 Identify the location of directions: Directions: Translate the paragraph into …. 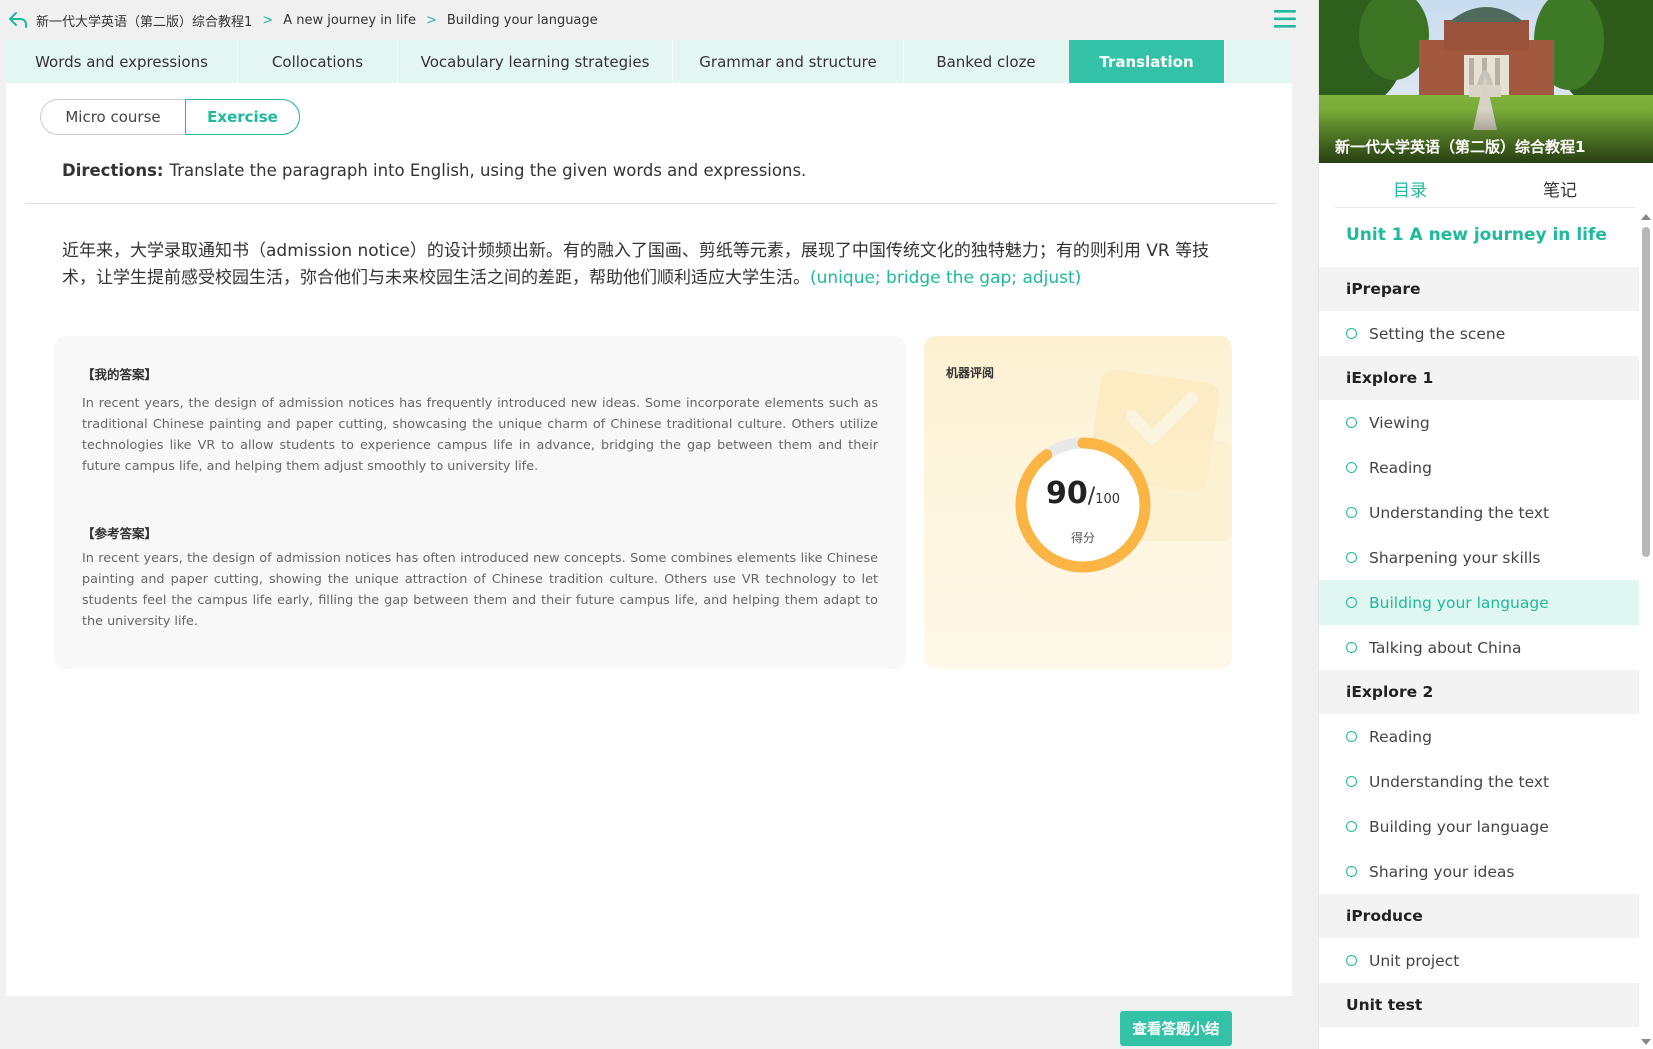
(434, 170).